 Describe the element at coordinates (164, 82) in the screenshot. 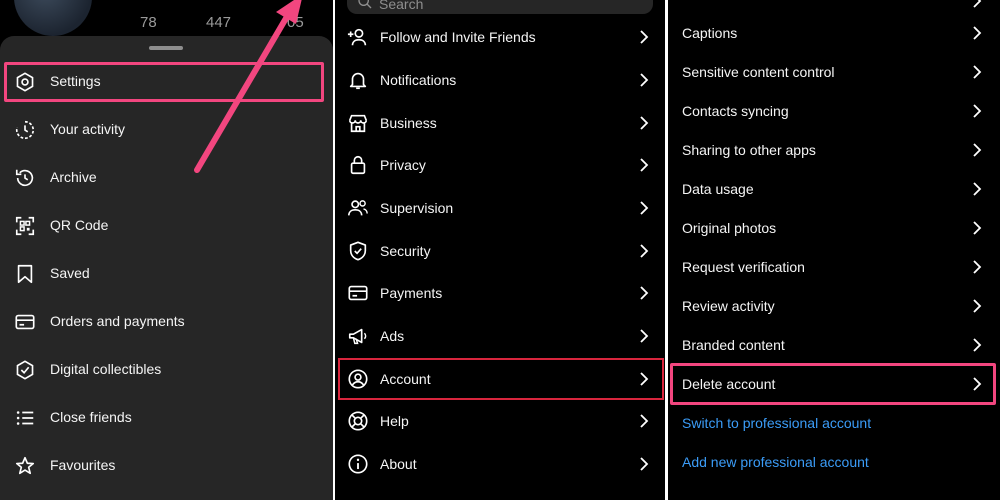

I see `settings-highlight-box` at that location.